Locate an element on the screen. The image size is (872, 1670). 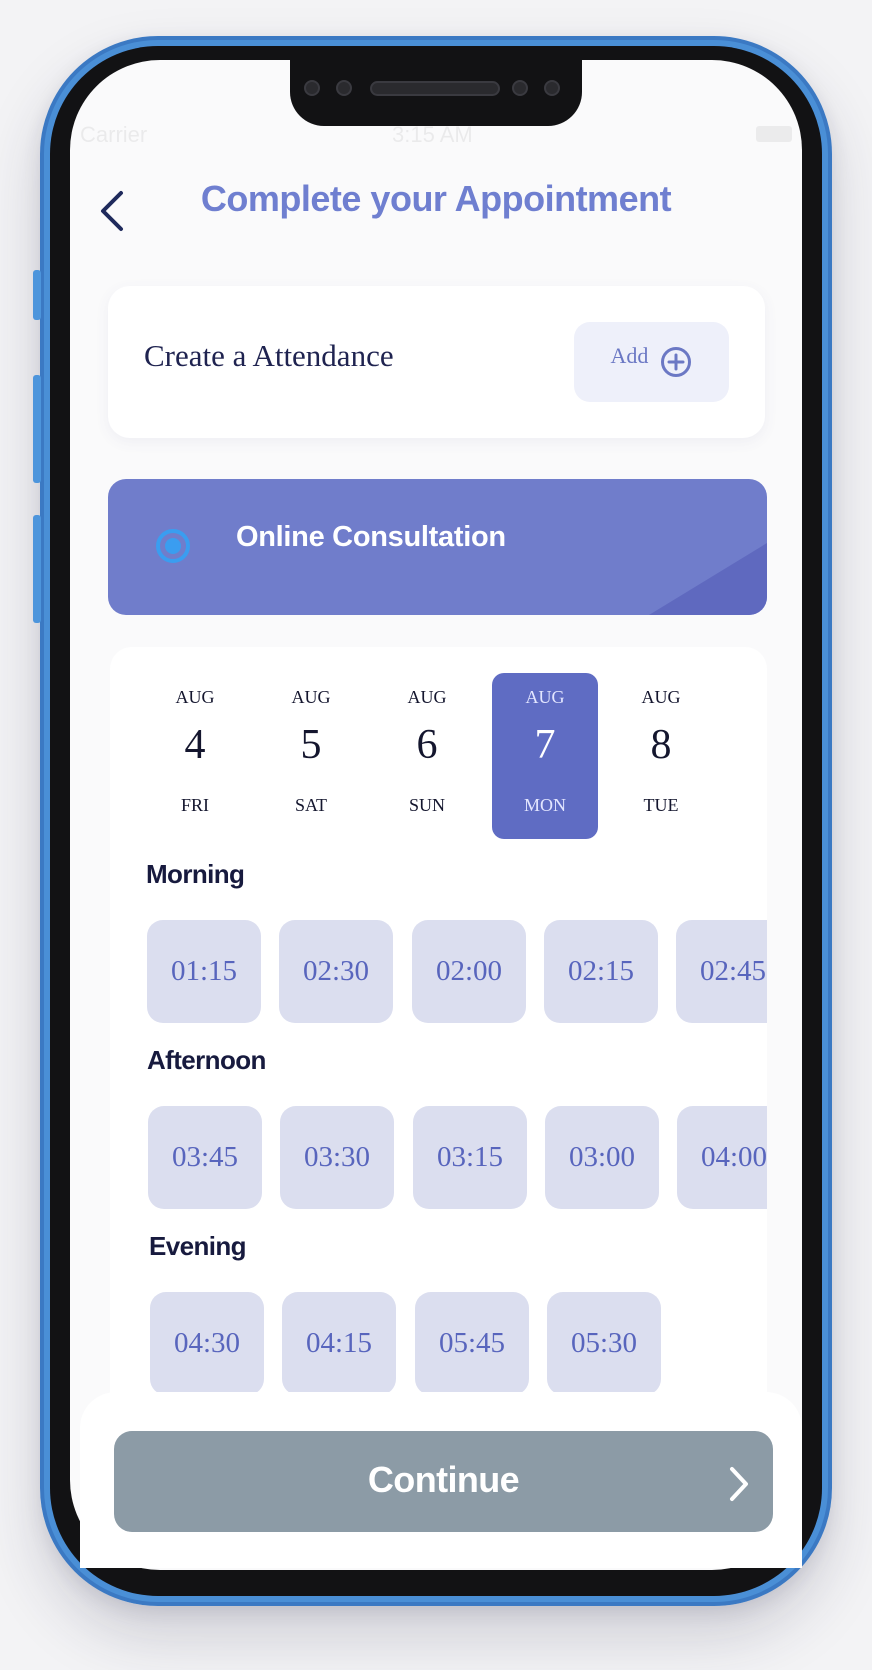
time-slot: 03:45 is located at coordinates (205, 1157).